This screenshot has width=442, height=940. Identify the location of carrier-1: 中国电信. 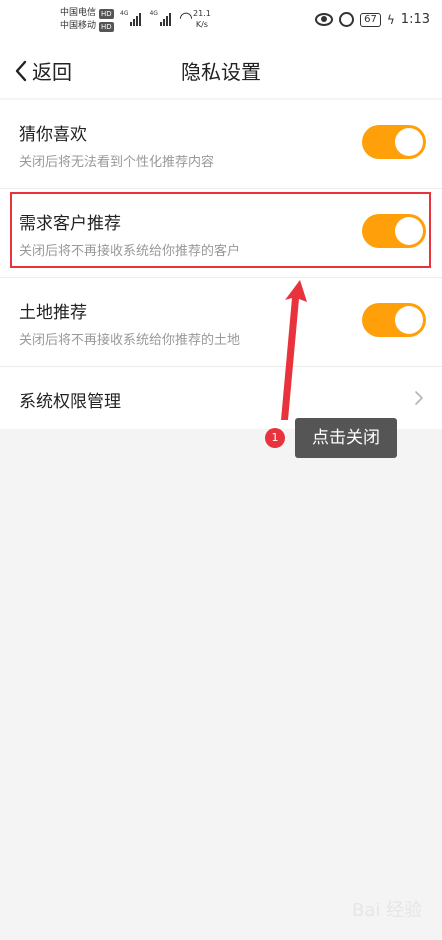
(78, 13).